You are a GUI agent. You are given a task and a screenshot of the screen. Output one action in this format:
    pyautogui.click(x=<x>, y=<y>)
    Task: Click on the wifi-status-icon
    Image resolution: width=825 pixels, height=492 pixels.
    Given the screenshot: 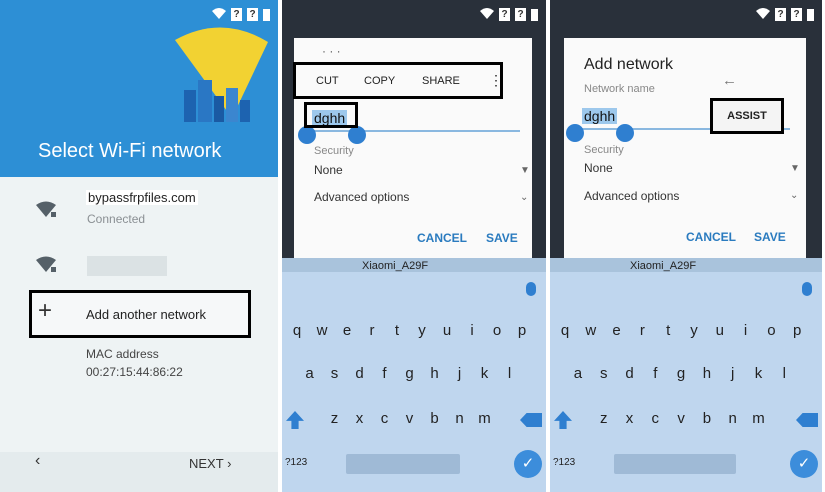 What is the action you would take?
    pyautogui.click(x=219, y=14)
    